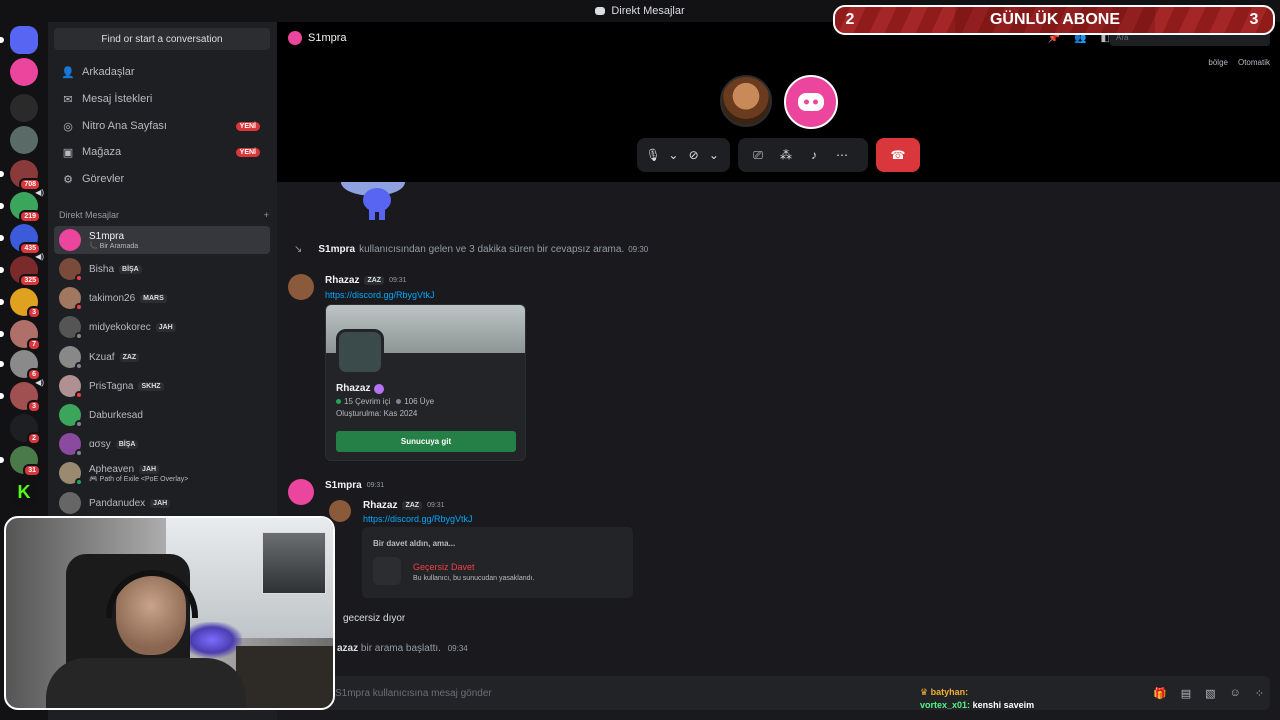  I want to click on nav-label: Mesaj İstekleri, so click(117, 99).